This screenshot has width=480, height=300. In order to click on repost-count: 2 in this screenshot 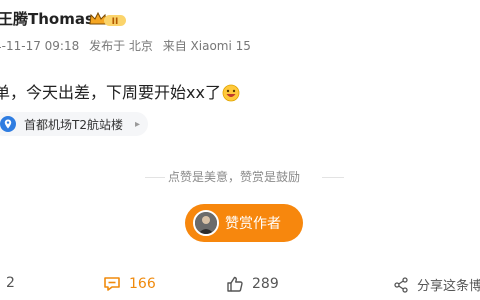, I will do `click(10, 283)`.